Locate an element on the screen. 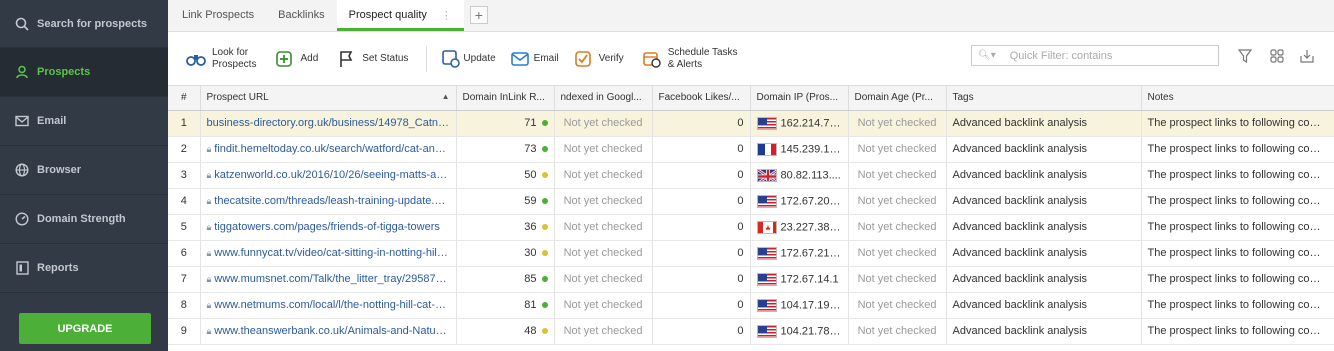  row-number: 2 is located at coordinates (184, 149).